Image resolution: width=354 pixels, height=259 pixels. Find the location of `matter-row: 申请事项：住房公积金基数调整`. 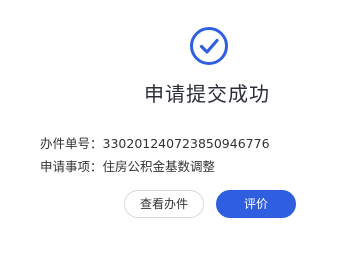

matter-row: 申请事项：住房公积金基数调整 is located at coordinates (127, 167).